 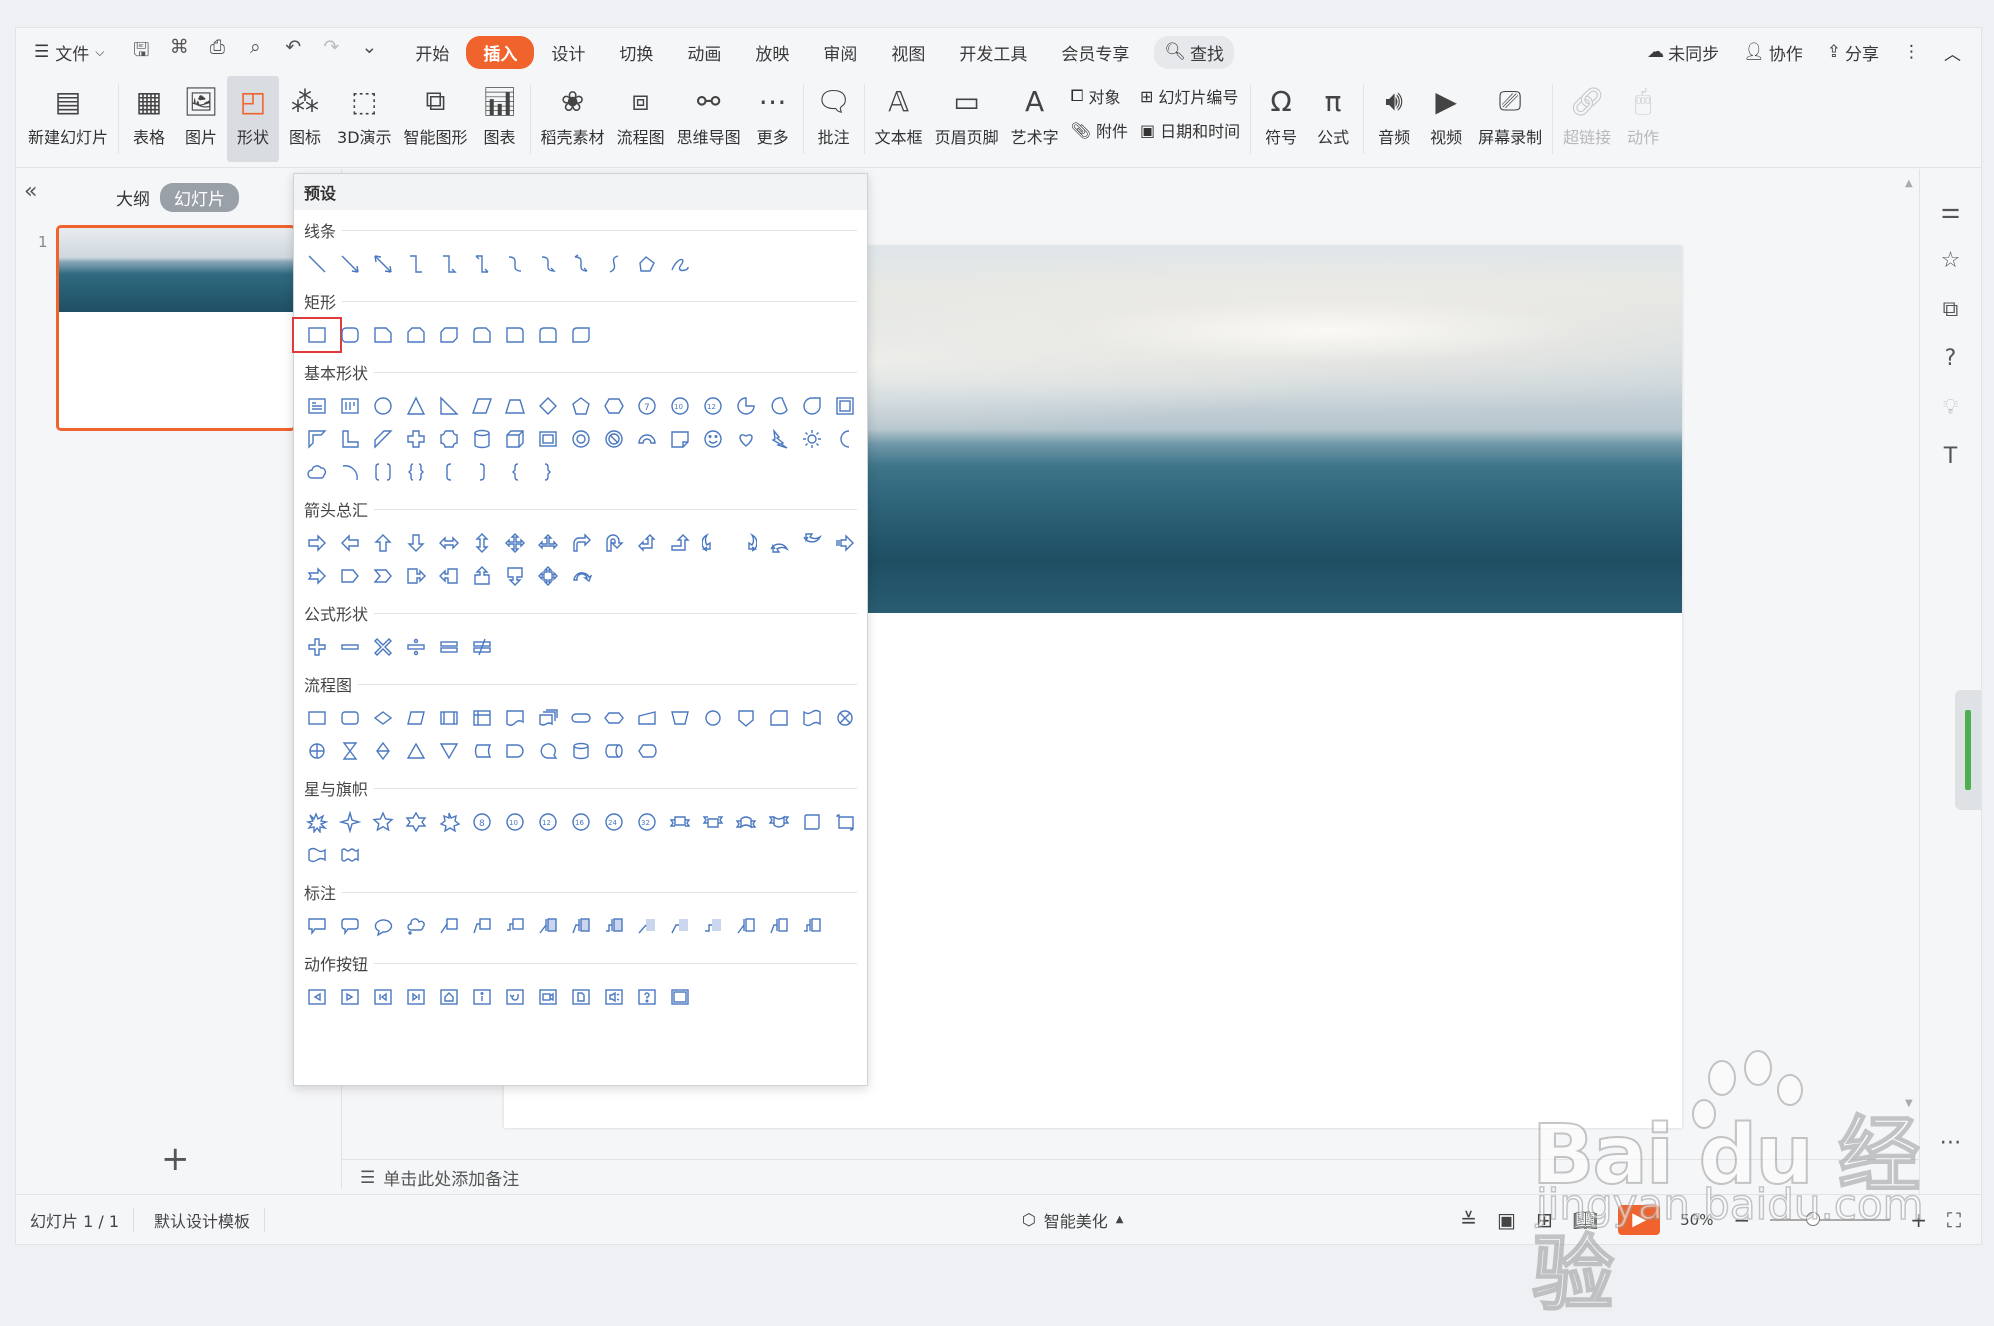 I want to click on tab-review: 审阅, so click(x=840, y=52).